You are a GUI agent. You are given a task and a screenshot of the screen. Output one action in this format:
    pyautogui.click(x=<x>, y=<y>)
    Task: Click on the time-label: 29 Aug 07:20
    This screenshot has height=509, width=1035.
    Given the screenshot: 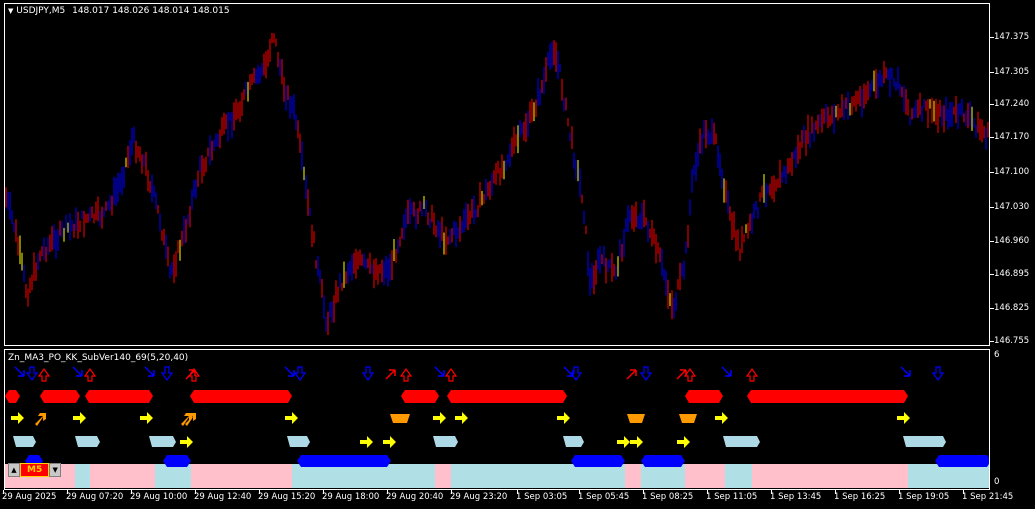 What is the action you would take?
    pyautogui.click(x=95, y=497)
    